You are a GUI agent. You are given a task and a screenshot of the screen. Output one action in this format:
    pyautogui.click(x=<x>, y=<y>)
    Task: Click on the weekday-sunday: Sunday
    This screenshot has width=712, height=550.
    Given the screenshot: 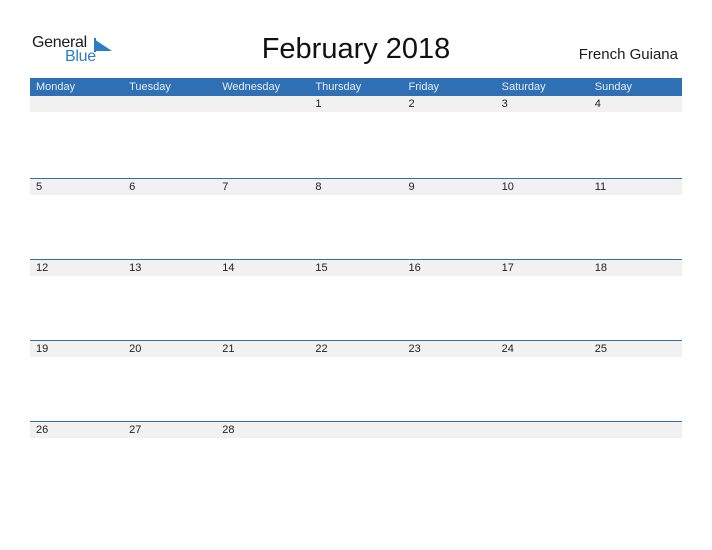 What is the action you would take?
    pyautogui.click(x=613, y=87)
    